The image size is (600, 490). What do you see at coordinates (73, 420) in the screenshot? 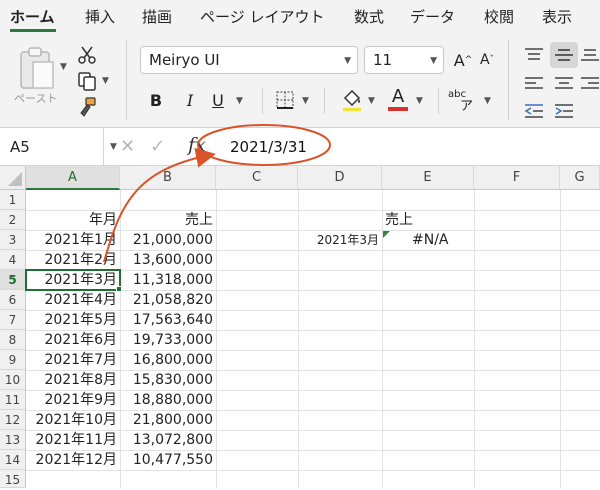
I see `cell-month: 2021年10月` at bounding box center [73, 420].